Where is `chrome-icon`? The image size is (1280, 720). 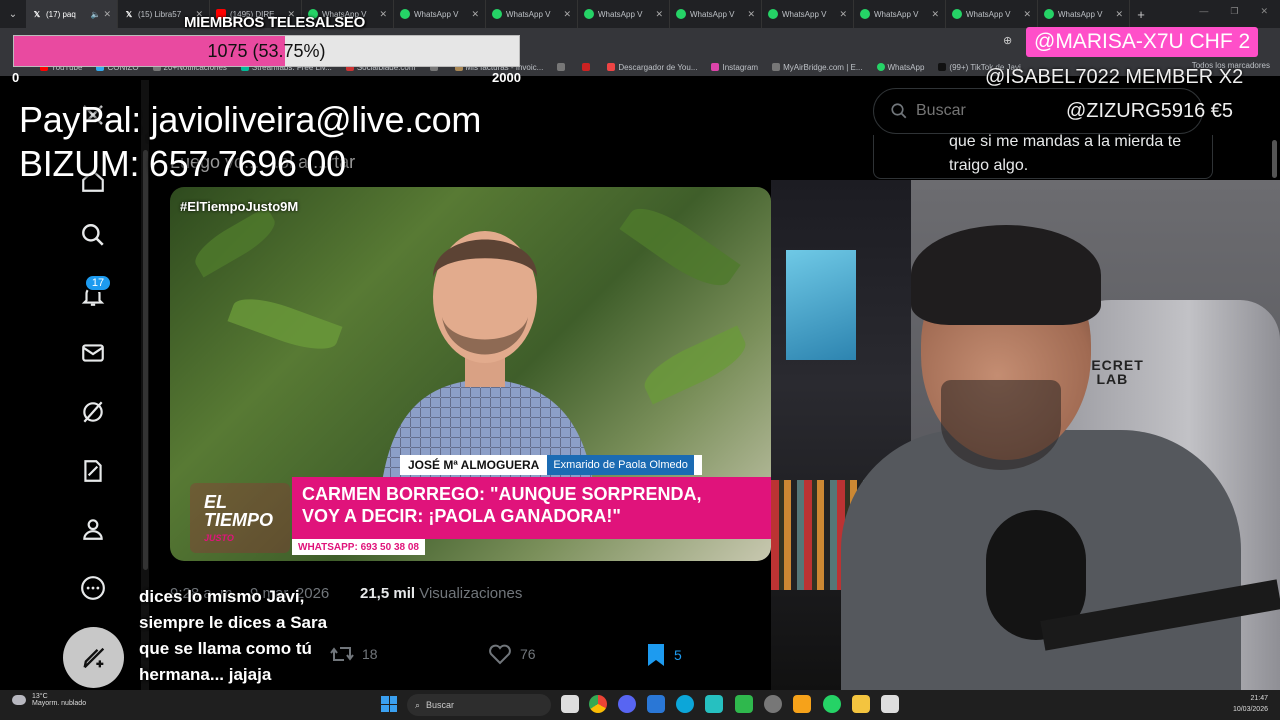
chrome-icon is located at coordinates (598, 704).